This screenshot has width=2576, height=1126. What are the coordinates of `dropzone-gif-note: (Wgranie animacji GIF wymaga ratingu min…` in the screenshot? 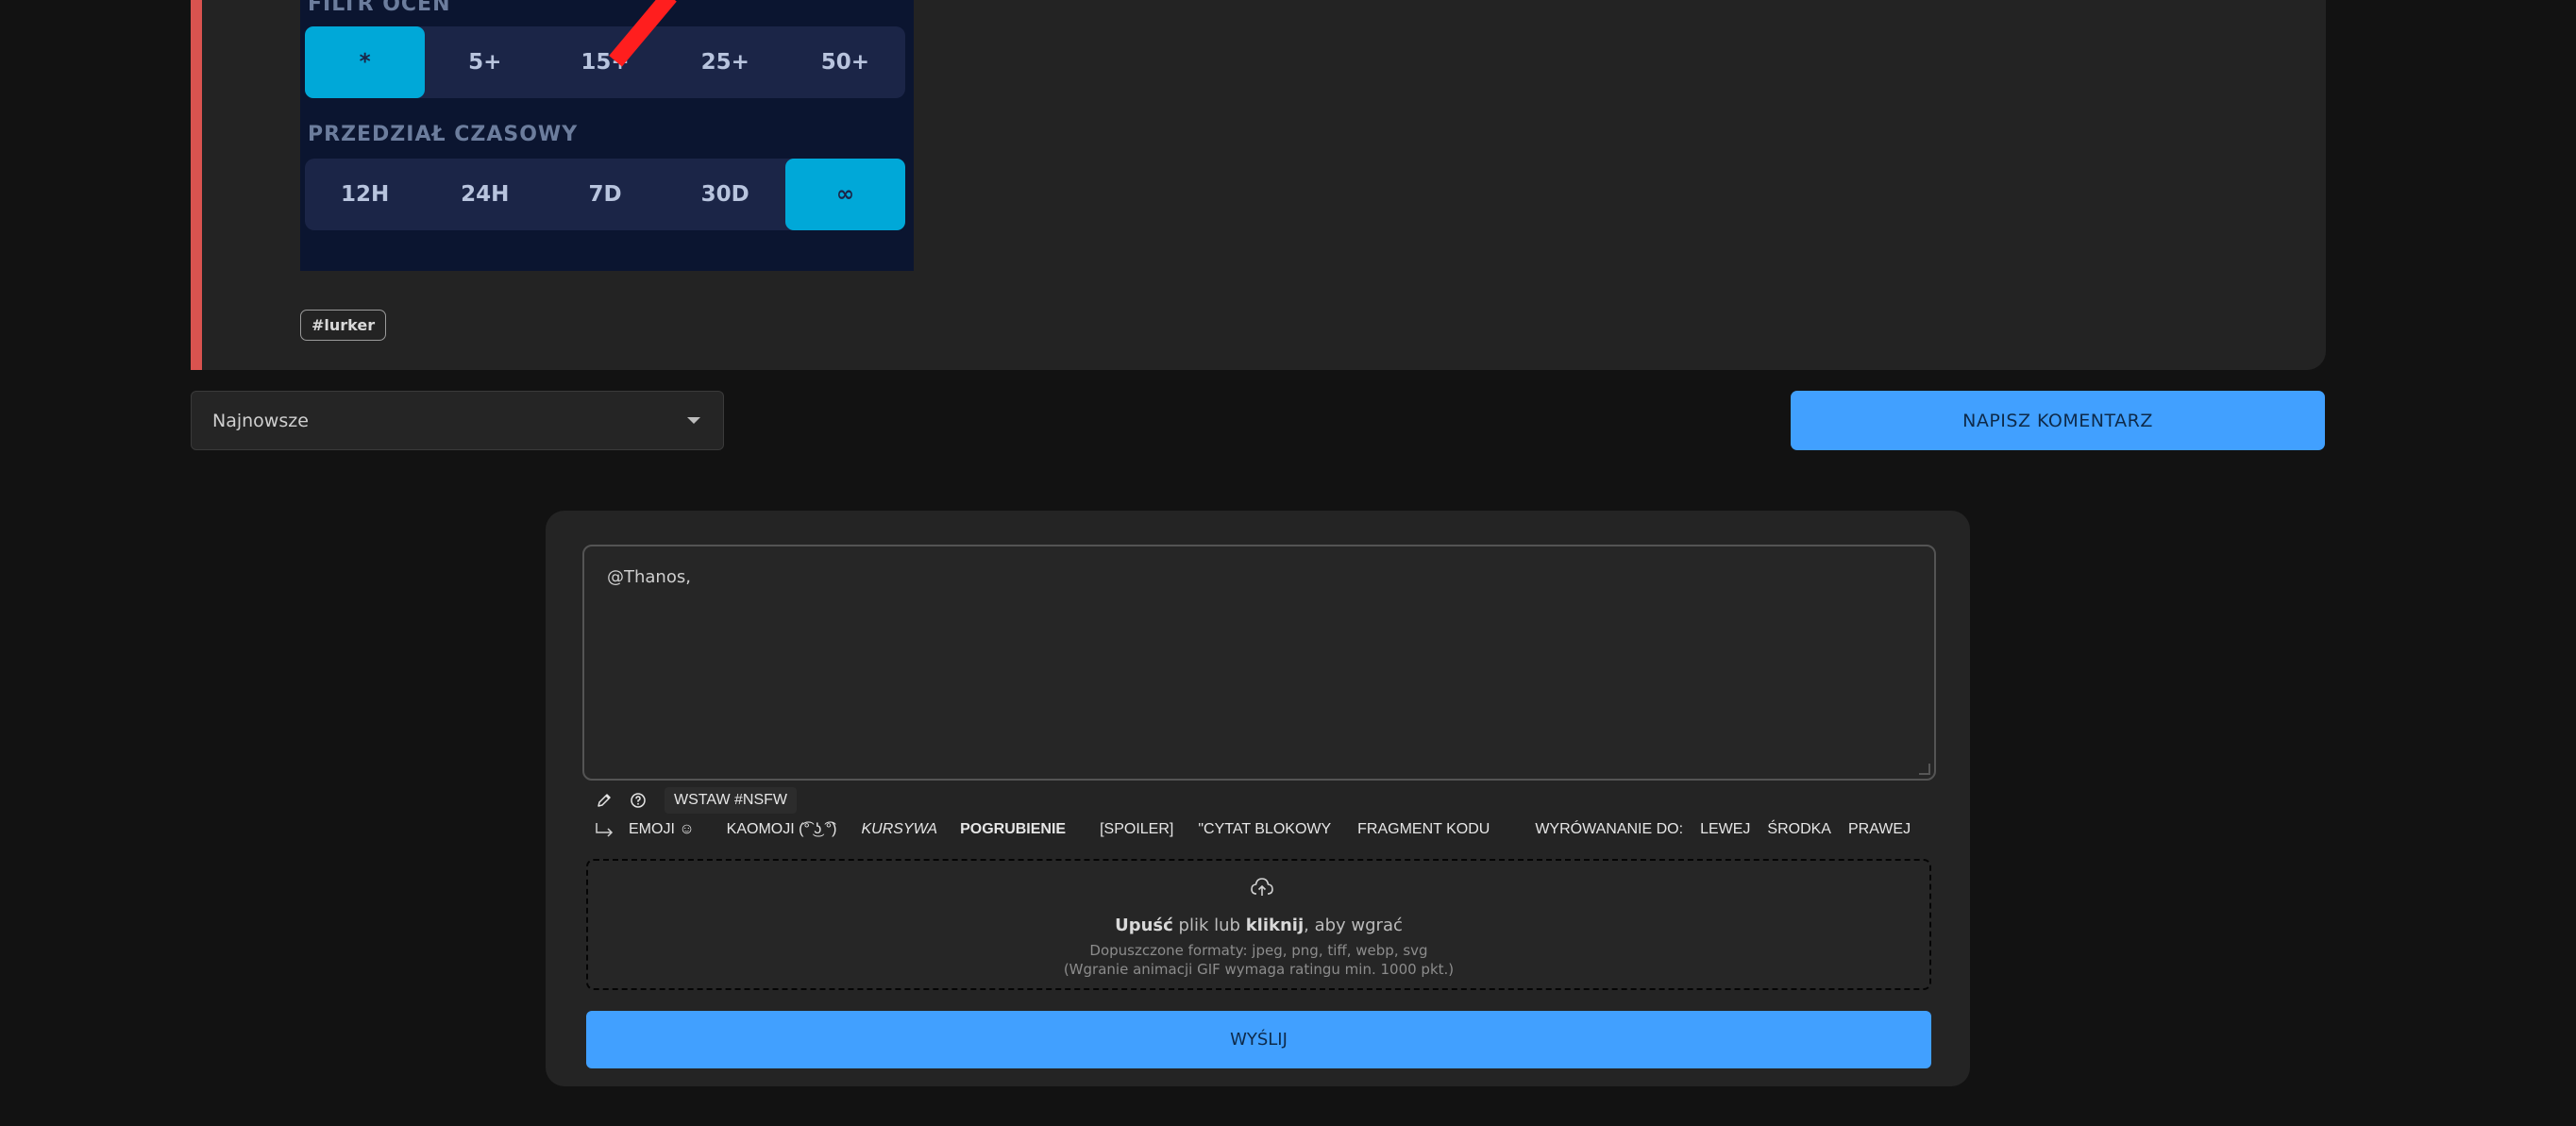 It's located at (1259, 969).